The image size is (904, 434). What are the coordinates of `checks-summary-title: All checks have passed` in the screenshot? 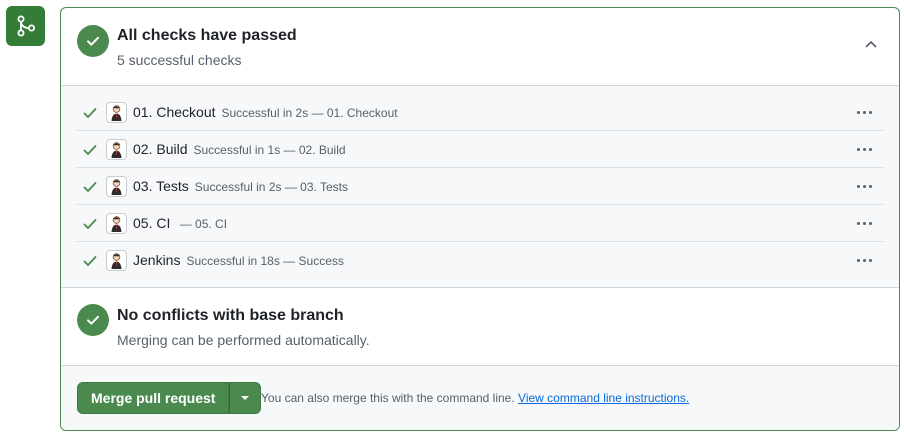 It's located at (207, 35).